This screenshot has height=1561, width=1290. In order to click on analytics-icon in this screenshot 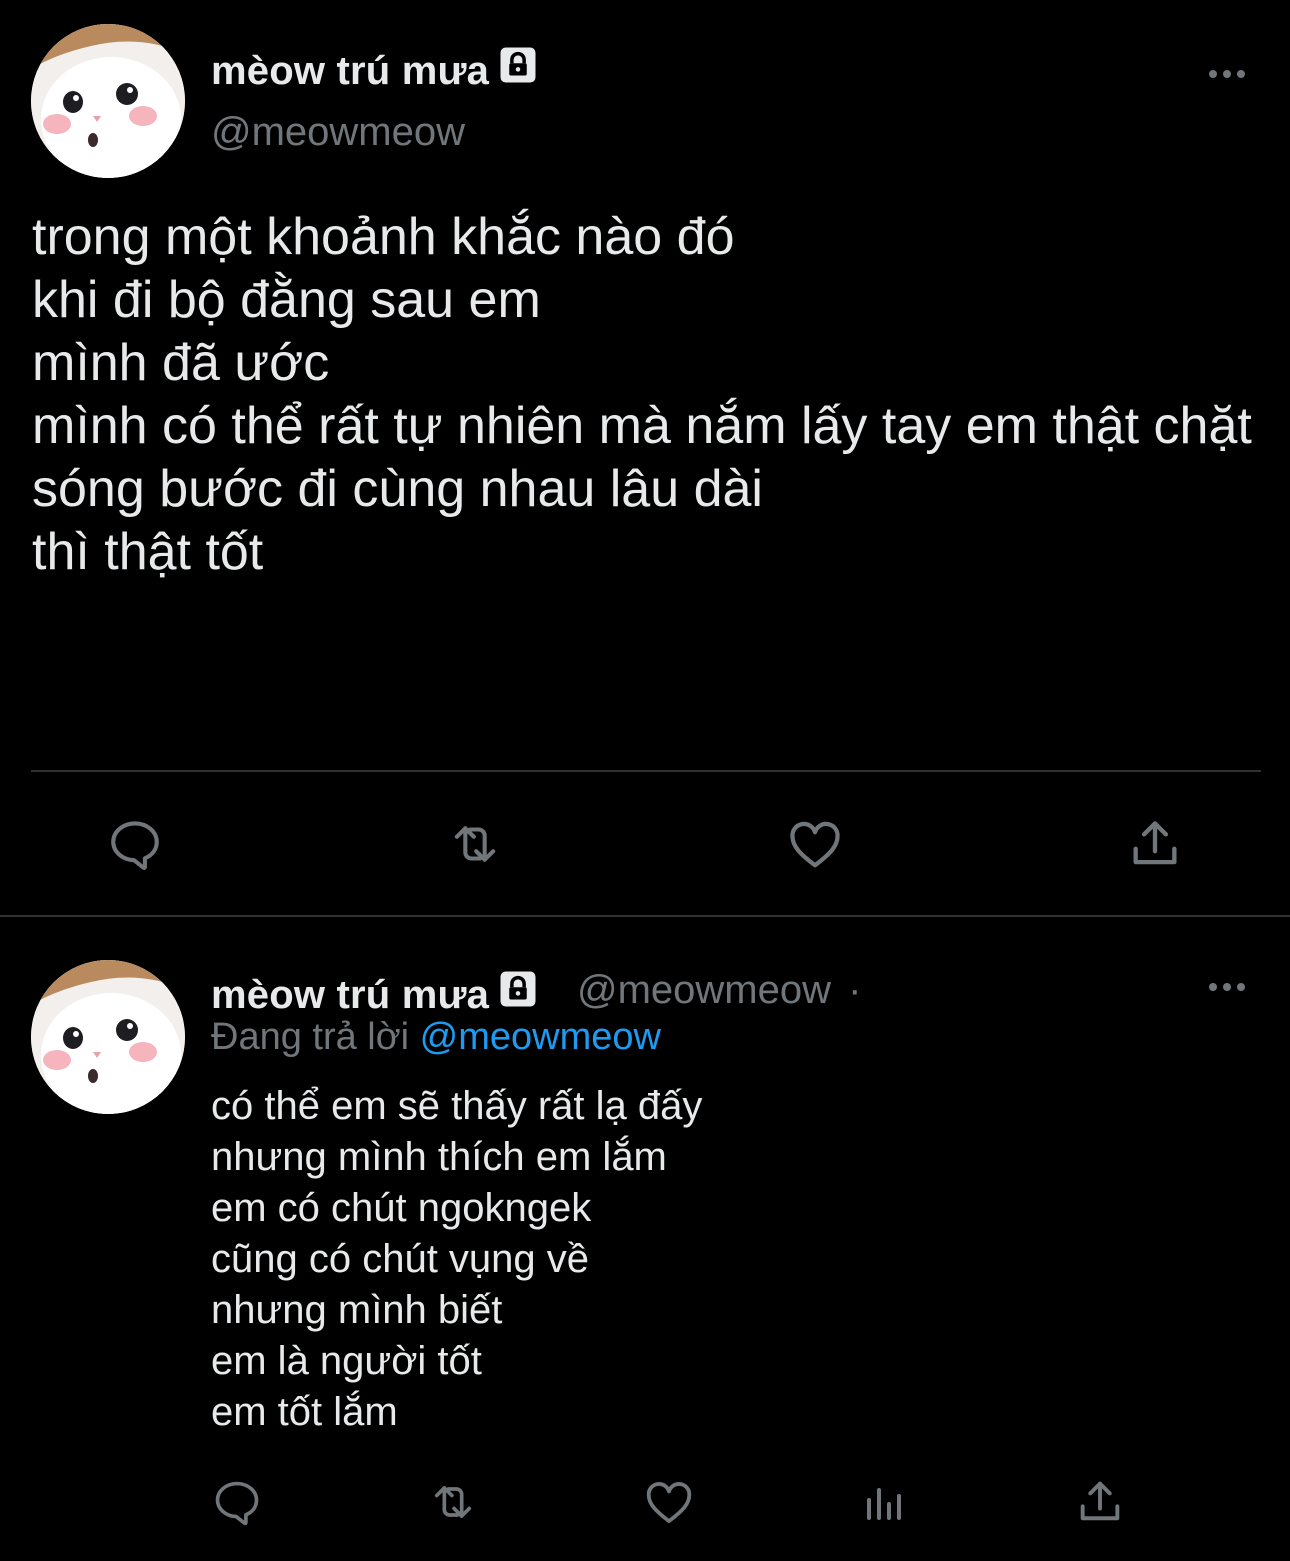, I will do `click(885, 1502)`.